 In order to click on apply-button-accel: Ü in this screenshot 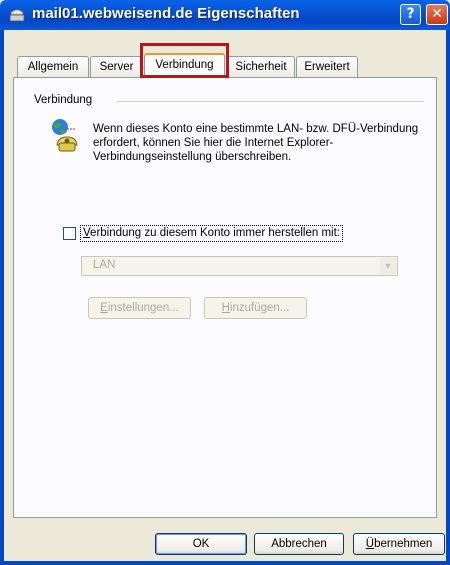, I will do `click(370, 544)`.